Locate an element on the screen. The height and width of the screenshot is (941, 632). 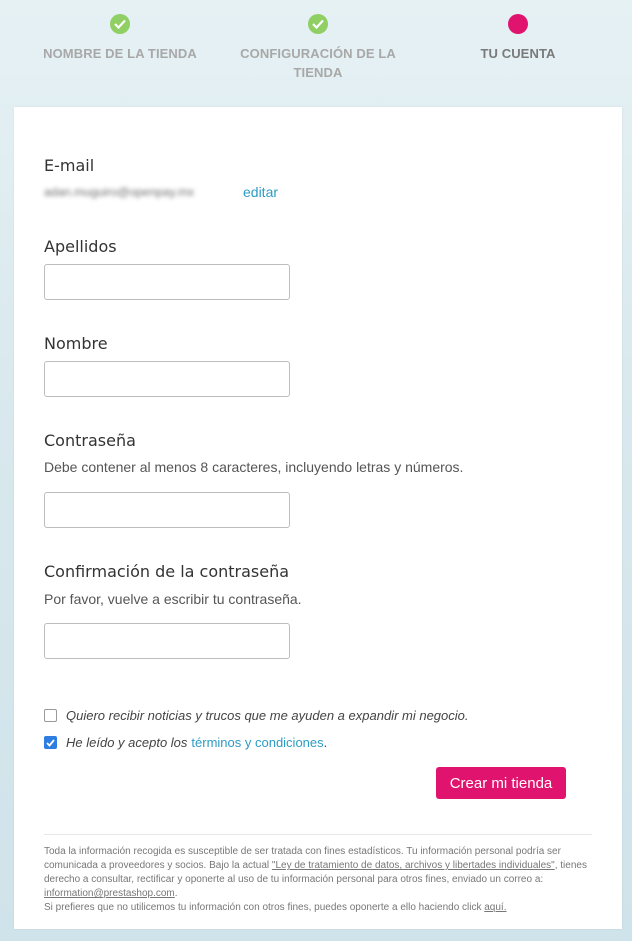
step-label: TU CUENTA is located at coordinates (518, 53).